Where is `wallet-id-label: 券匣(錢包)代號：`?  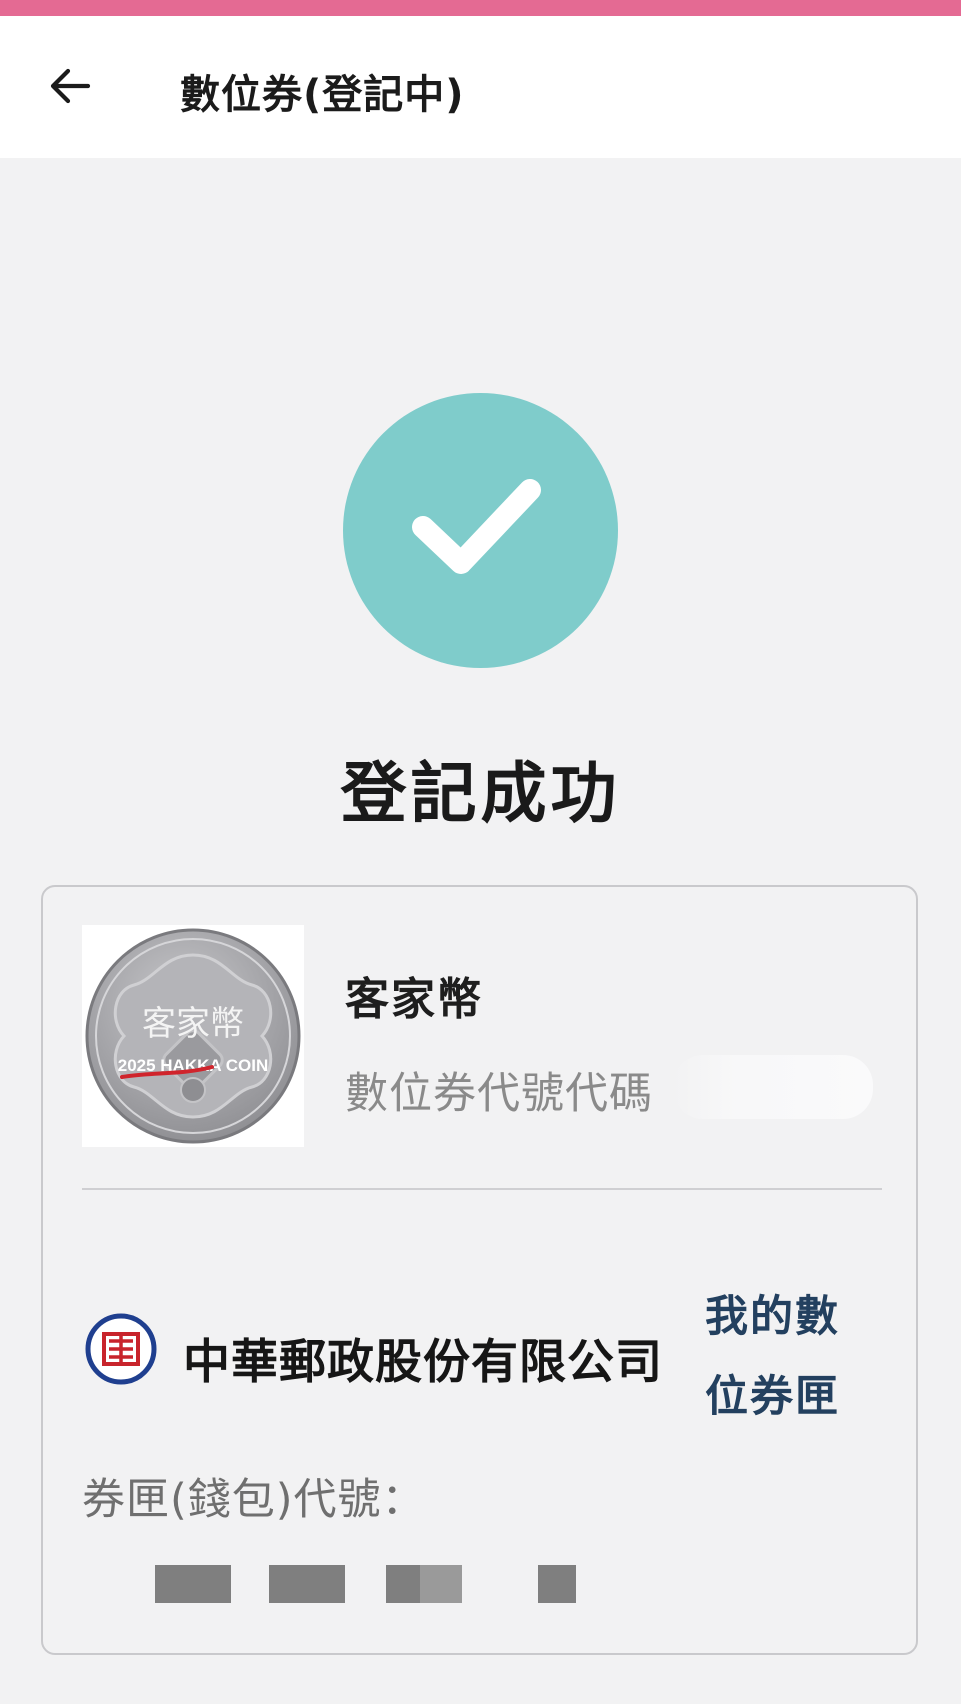
wallet-id-label: 券匣(錢包)代號： is located at coordinates (254, 1500).